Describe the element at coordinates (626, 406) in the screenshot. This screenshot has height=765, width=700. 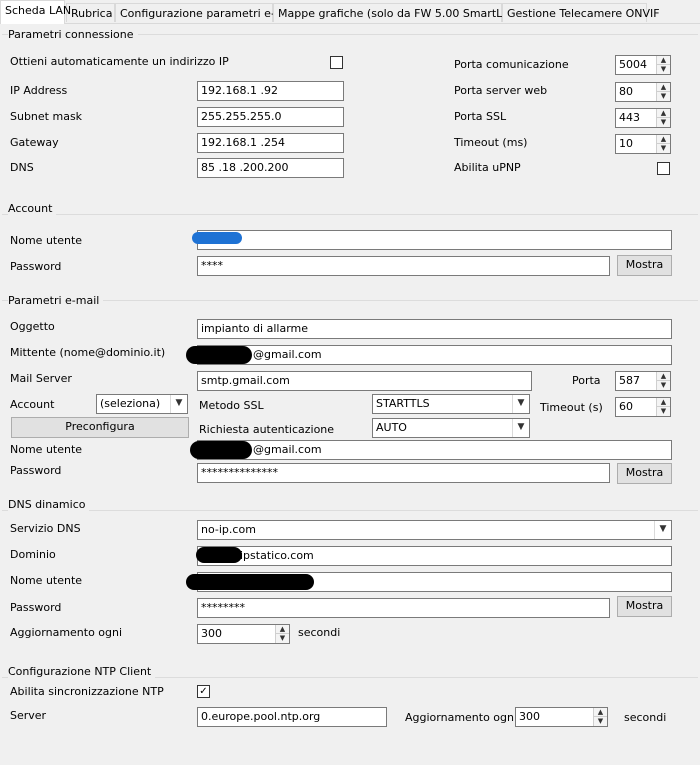
I see `spinner-value: 60` at that location.